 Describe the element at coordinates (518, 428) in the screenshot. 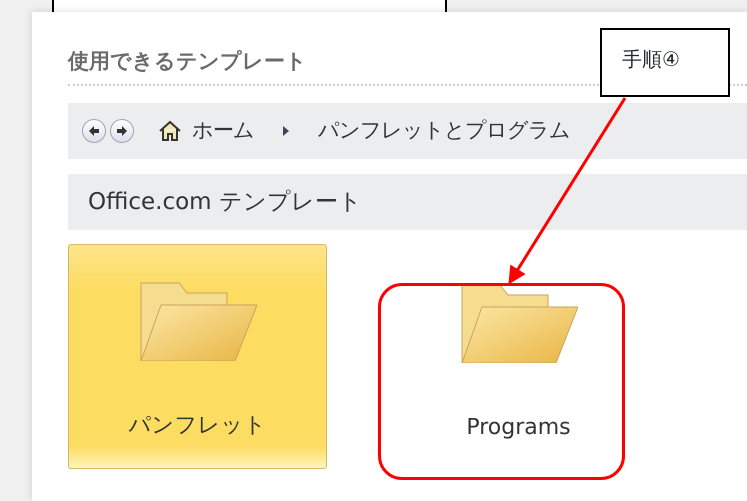

I see `template-label: Programs` at that location.